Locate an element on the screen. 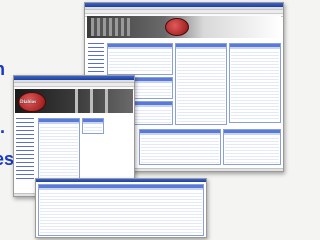 This screenshot has height=240, width=320. background-text-fragment-2: t. is located at coordinates (2, 127).